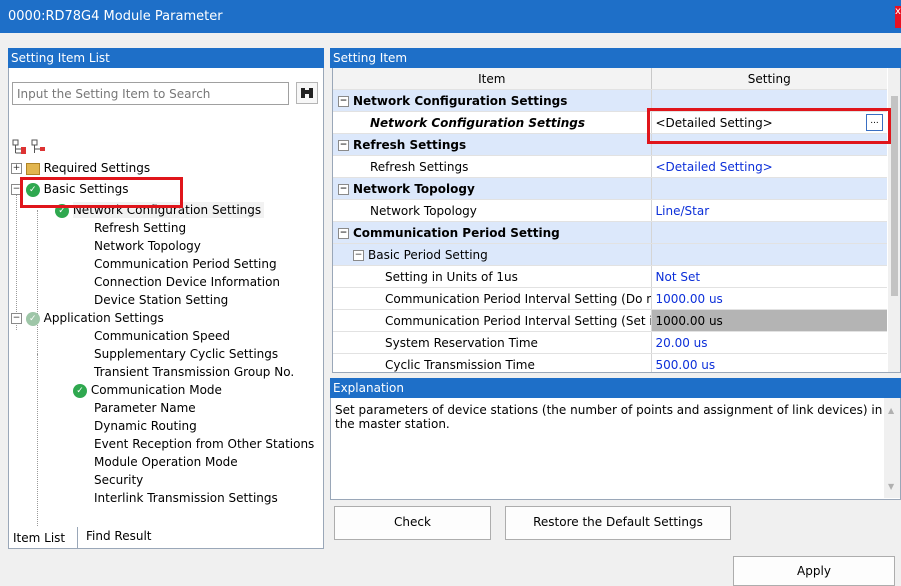 This screenshot has height=586, width=901. I want to click on tree-item-connection-device: Connection Device Information, so click(187, 282).